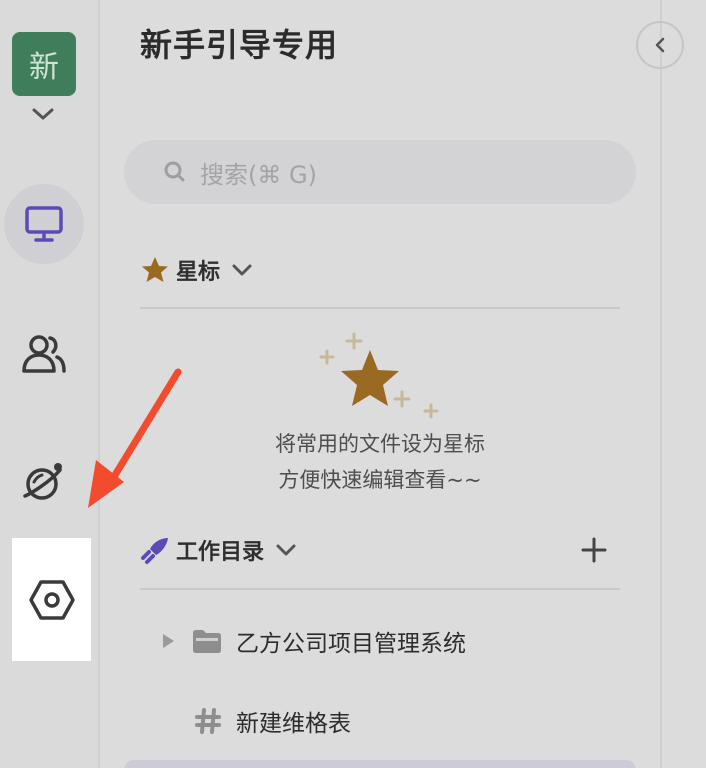  I want to click on planet-icon, so click(42, 481).